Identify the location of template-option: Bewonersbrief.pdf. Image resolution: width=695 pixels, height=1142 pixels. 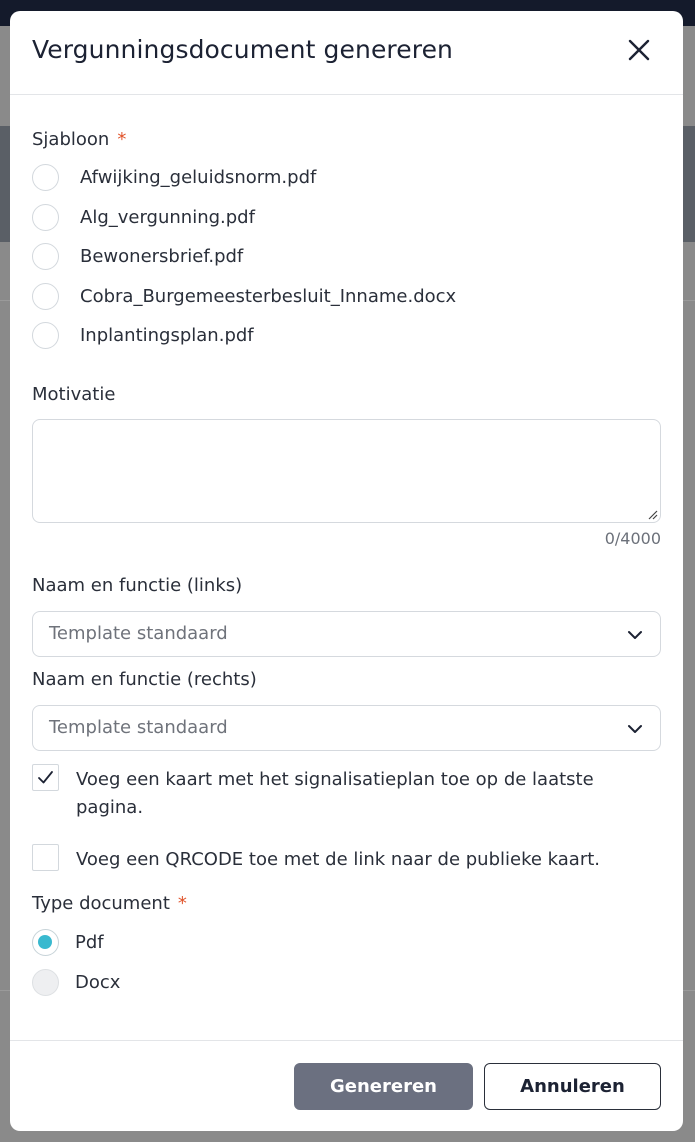
(137, 256).